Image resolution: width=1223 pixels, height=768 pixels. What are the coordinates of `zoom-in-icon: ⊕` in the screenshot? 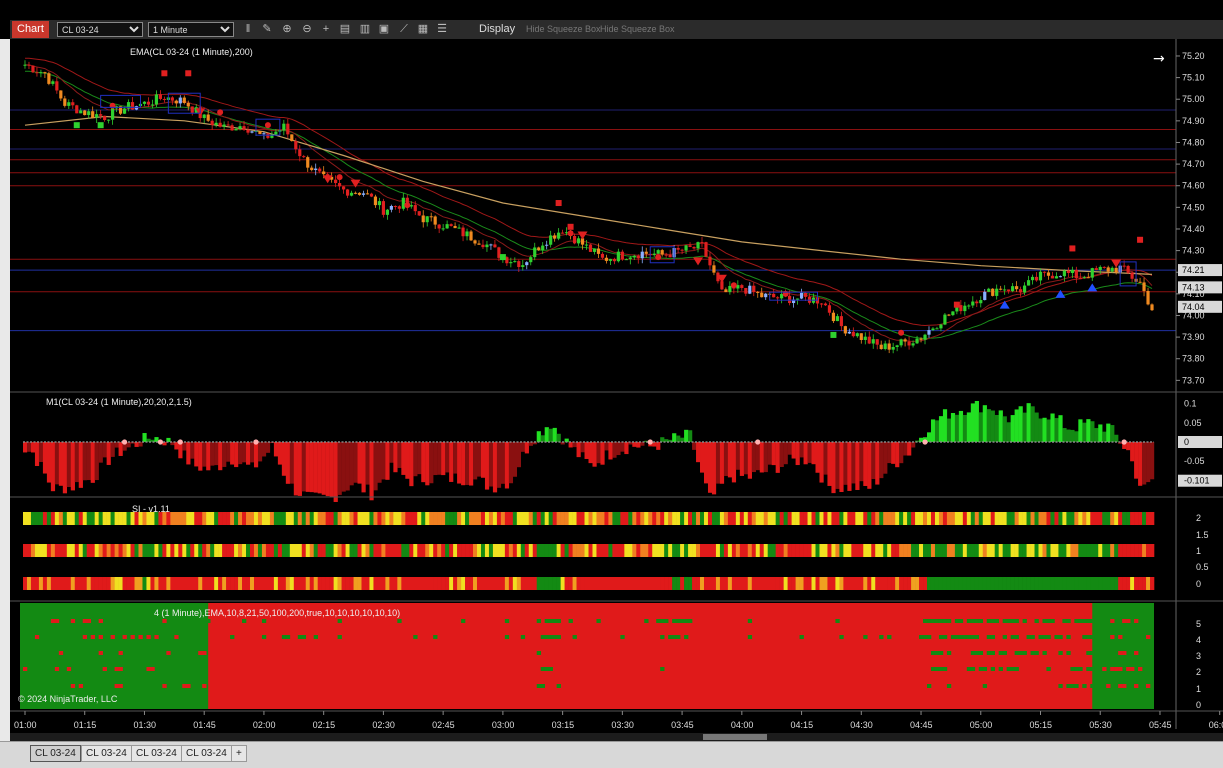 It's located at (287, 29).